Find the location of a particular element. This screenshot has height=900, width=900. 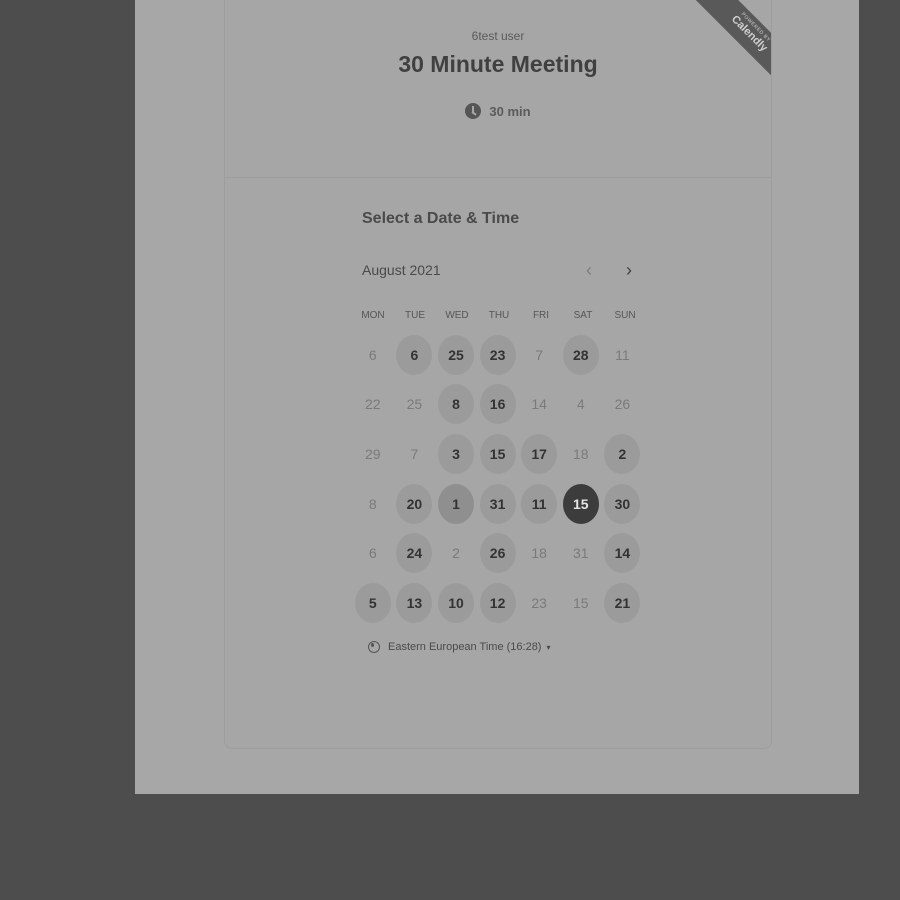

day-button: 13 is located at coordinates (414, 602).